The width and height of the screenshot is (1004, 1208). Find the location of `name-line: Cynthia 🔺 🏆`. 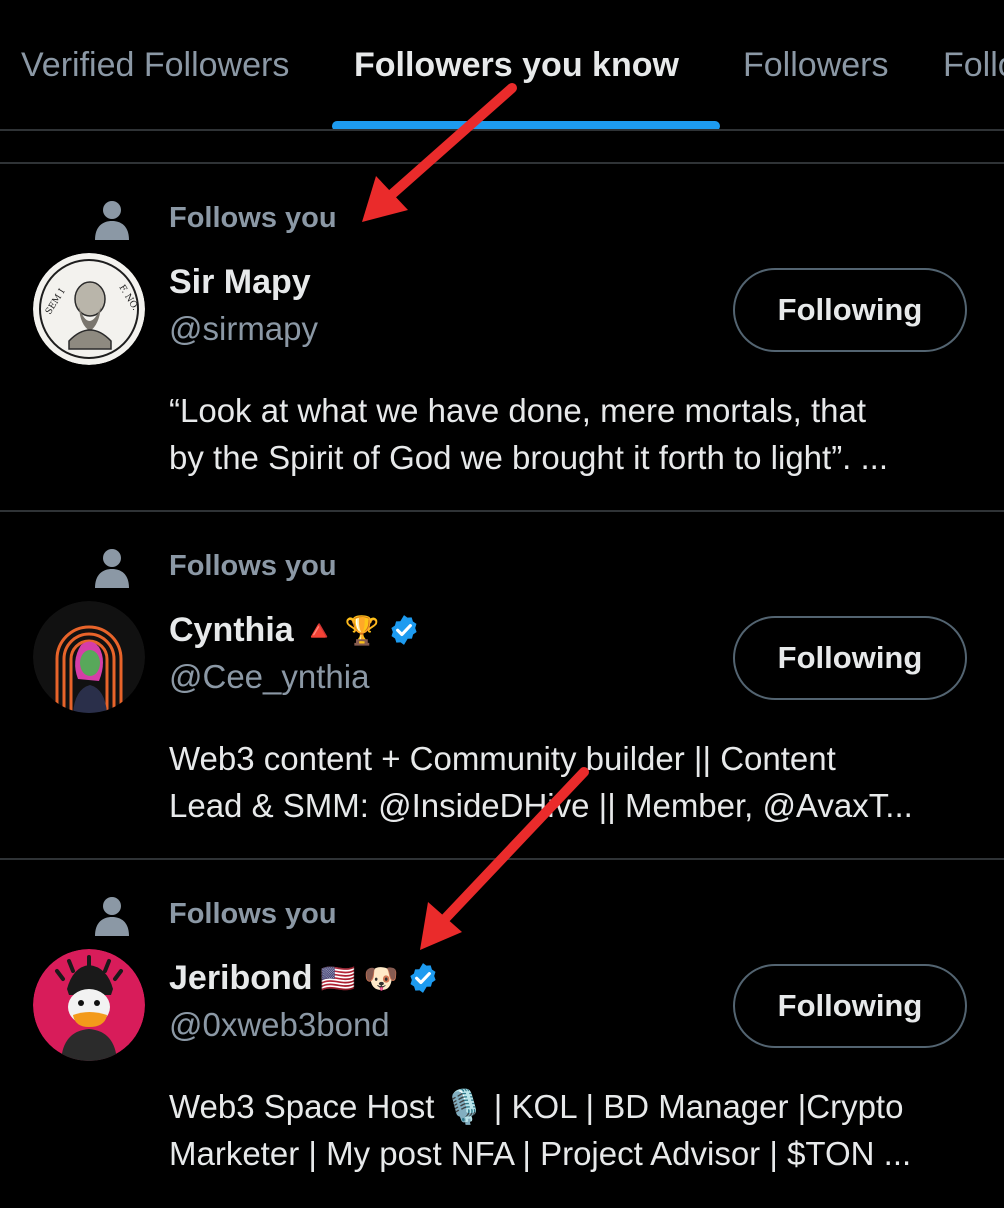

name-line: Cynthia 🔺 🏆 is located at coordinates (295, 630).